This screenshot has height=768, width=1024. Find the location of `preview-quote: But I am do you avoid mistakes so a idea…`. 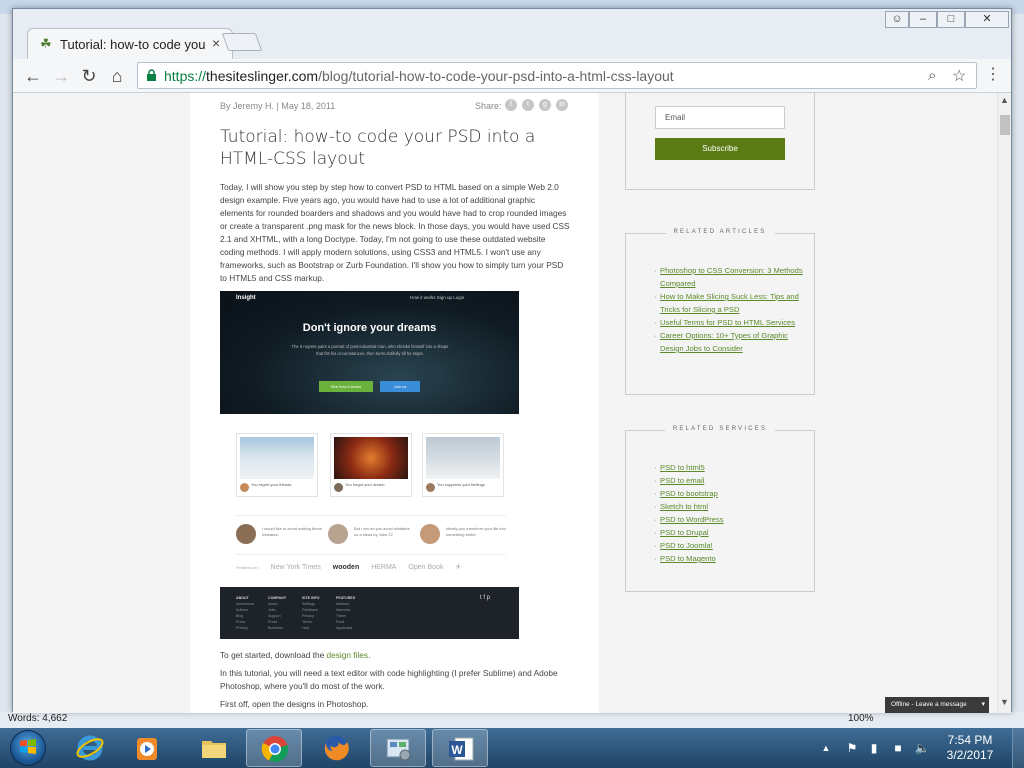

preview-quote: But I am do you avoid mistakes so a idea… is located at coordinates (371, 536).